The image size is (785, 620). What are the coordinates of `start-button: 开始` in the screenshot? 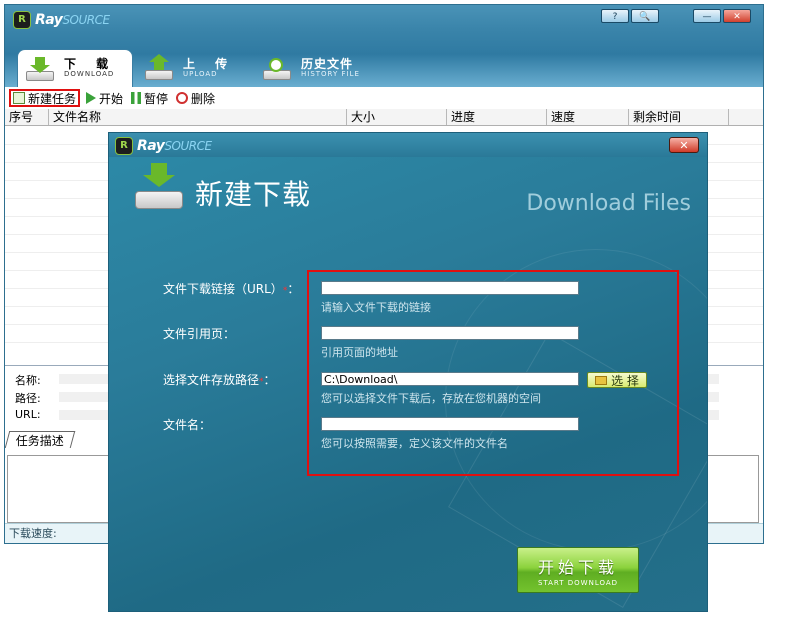 It's located at (104, 98).